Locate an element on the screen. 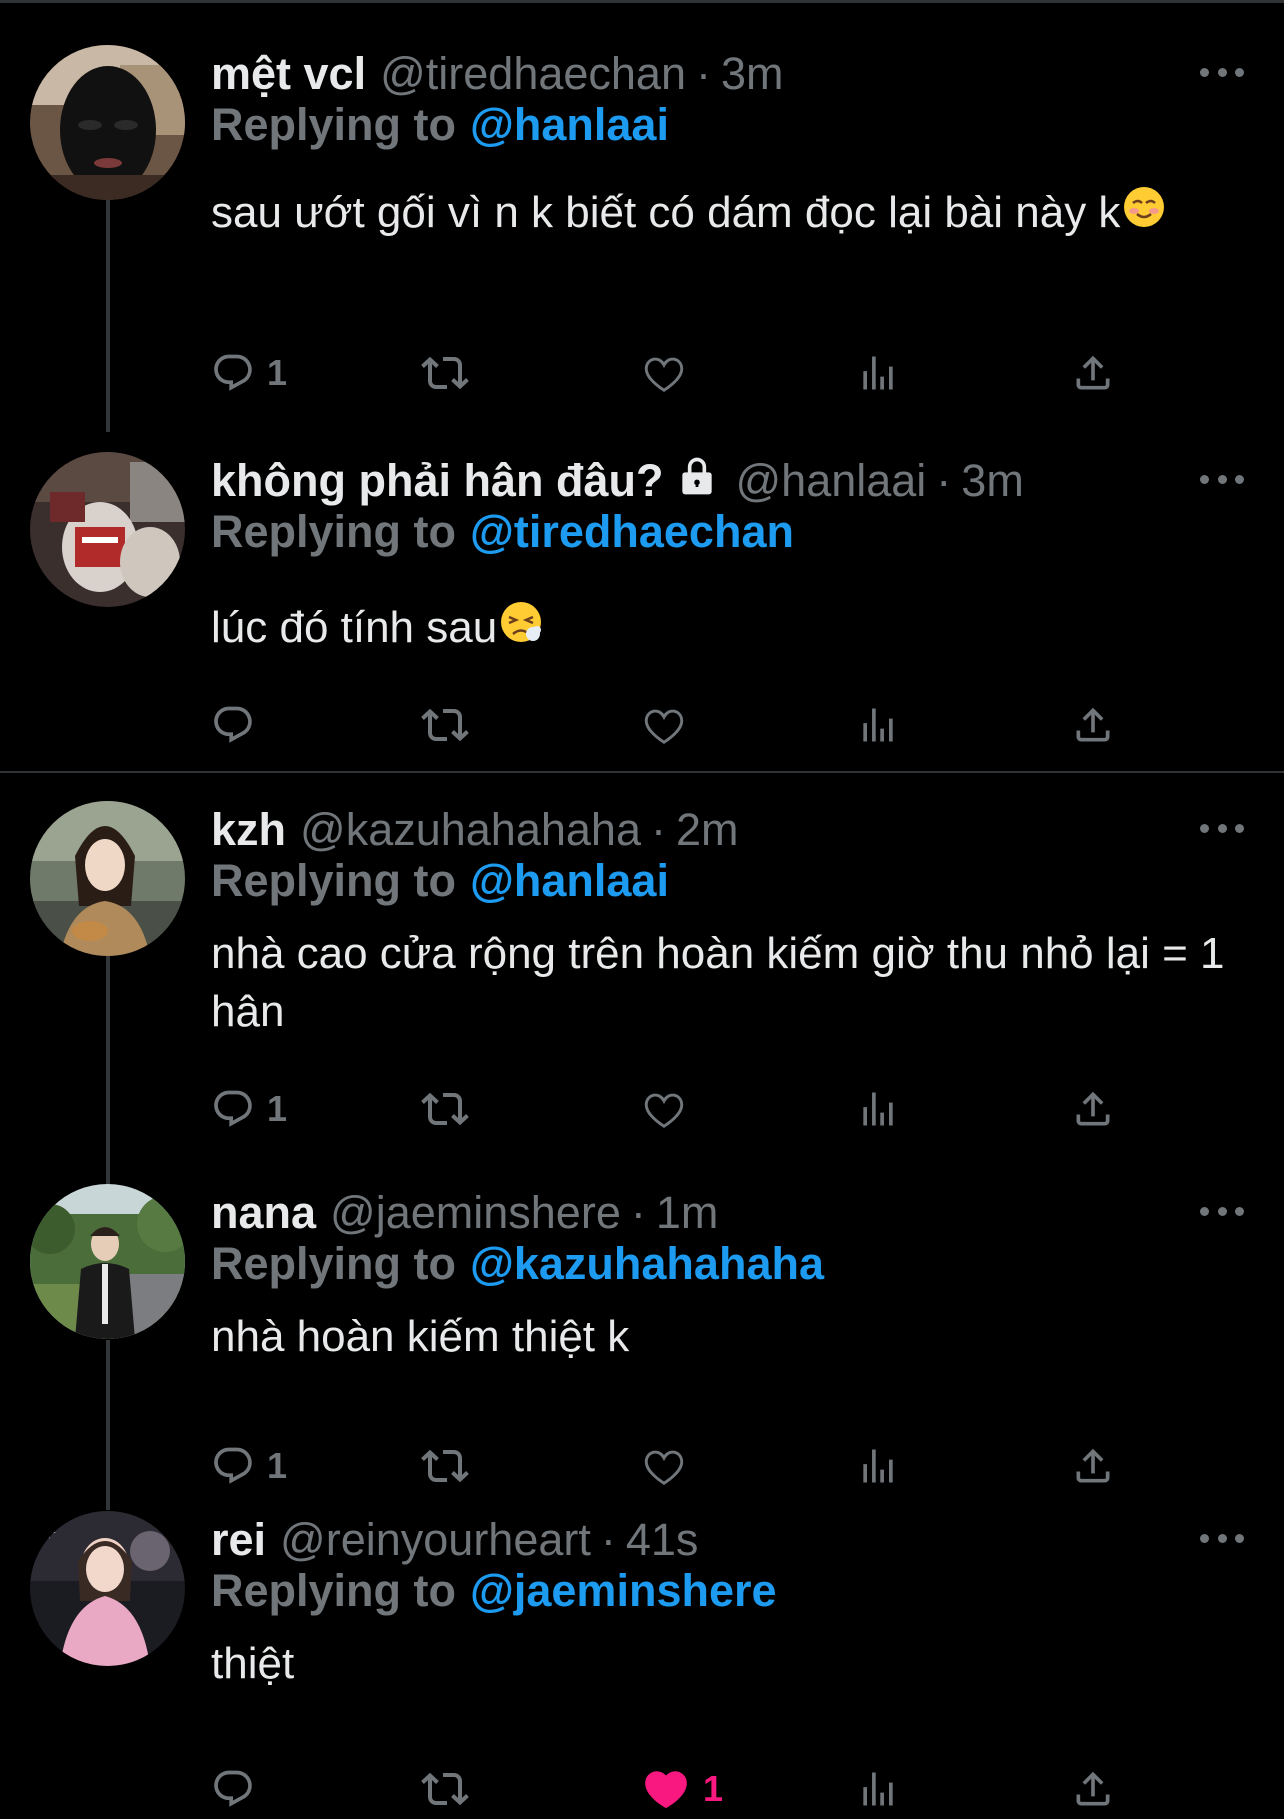 This screenshot has height=1819, width=1284. timestamp: 2m is located at coordinates (707, 830).